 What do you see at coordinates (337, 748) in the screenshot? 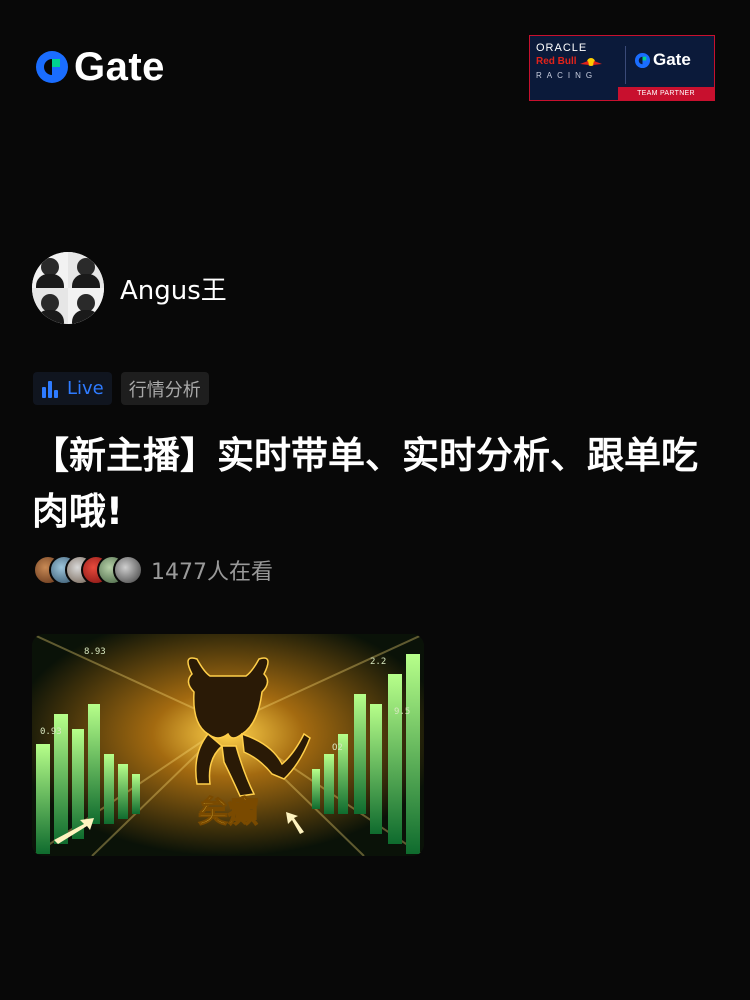
I see `svg-text: O2` at bounding box center [337, 748].